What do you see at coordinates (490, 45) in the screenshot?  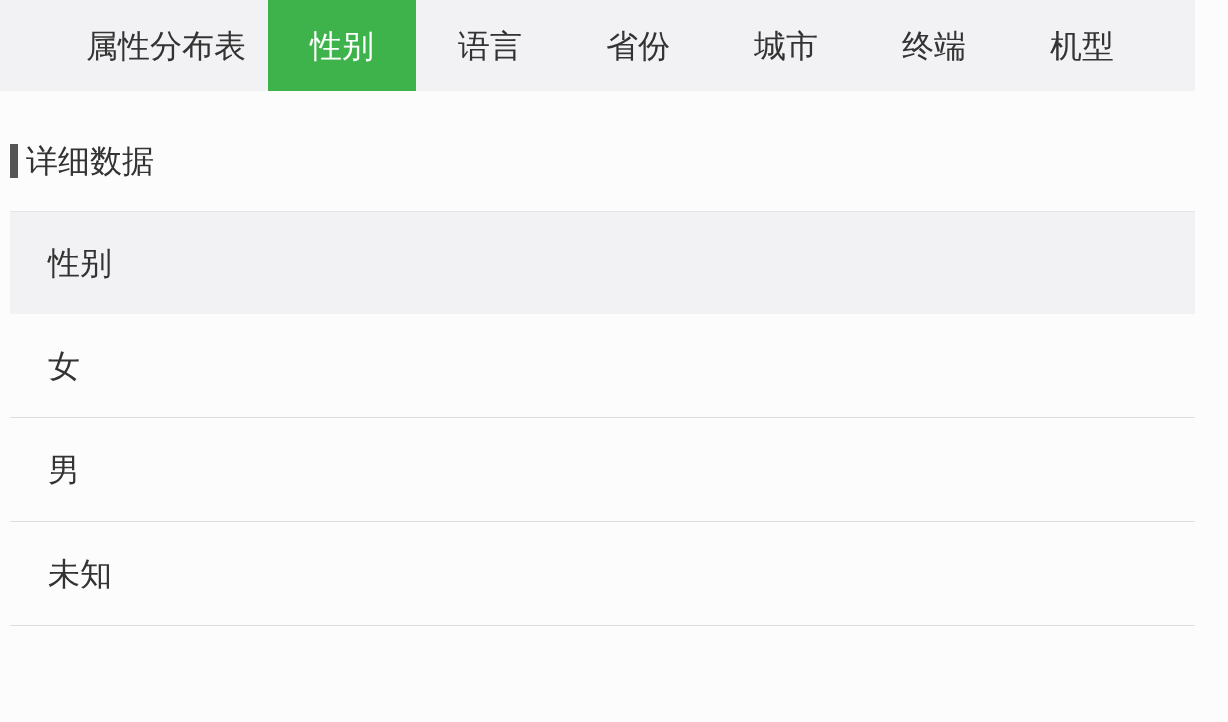 I see `tab: 语言` at bounding box center [490, 45].